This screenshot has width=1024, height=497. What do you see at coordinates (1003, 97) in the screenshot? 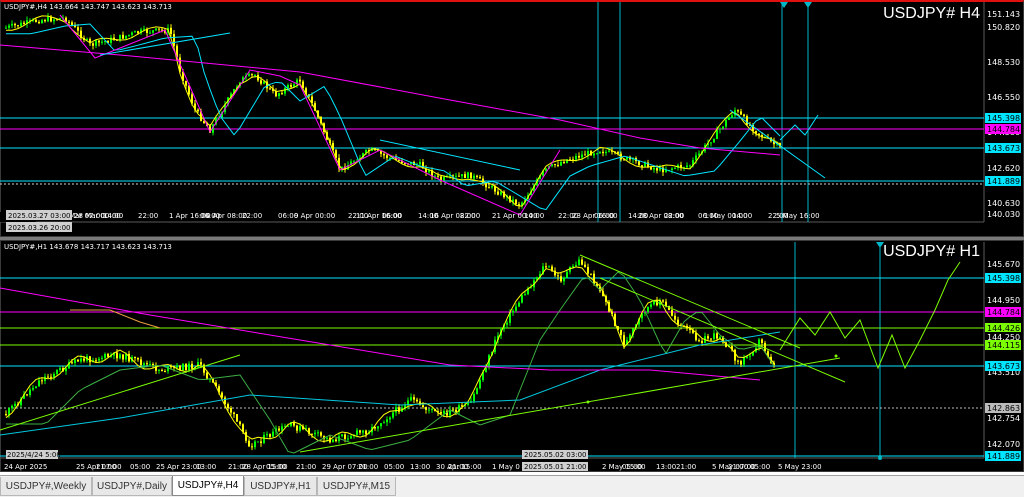
I see `price-tick-label: 146.550` at bounding box center [1003, 97].